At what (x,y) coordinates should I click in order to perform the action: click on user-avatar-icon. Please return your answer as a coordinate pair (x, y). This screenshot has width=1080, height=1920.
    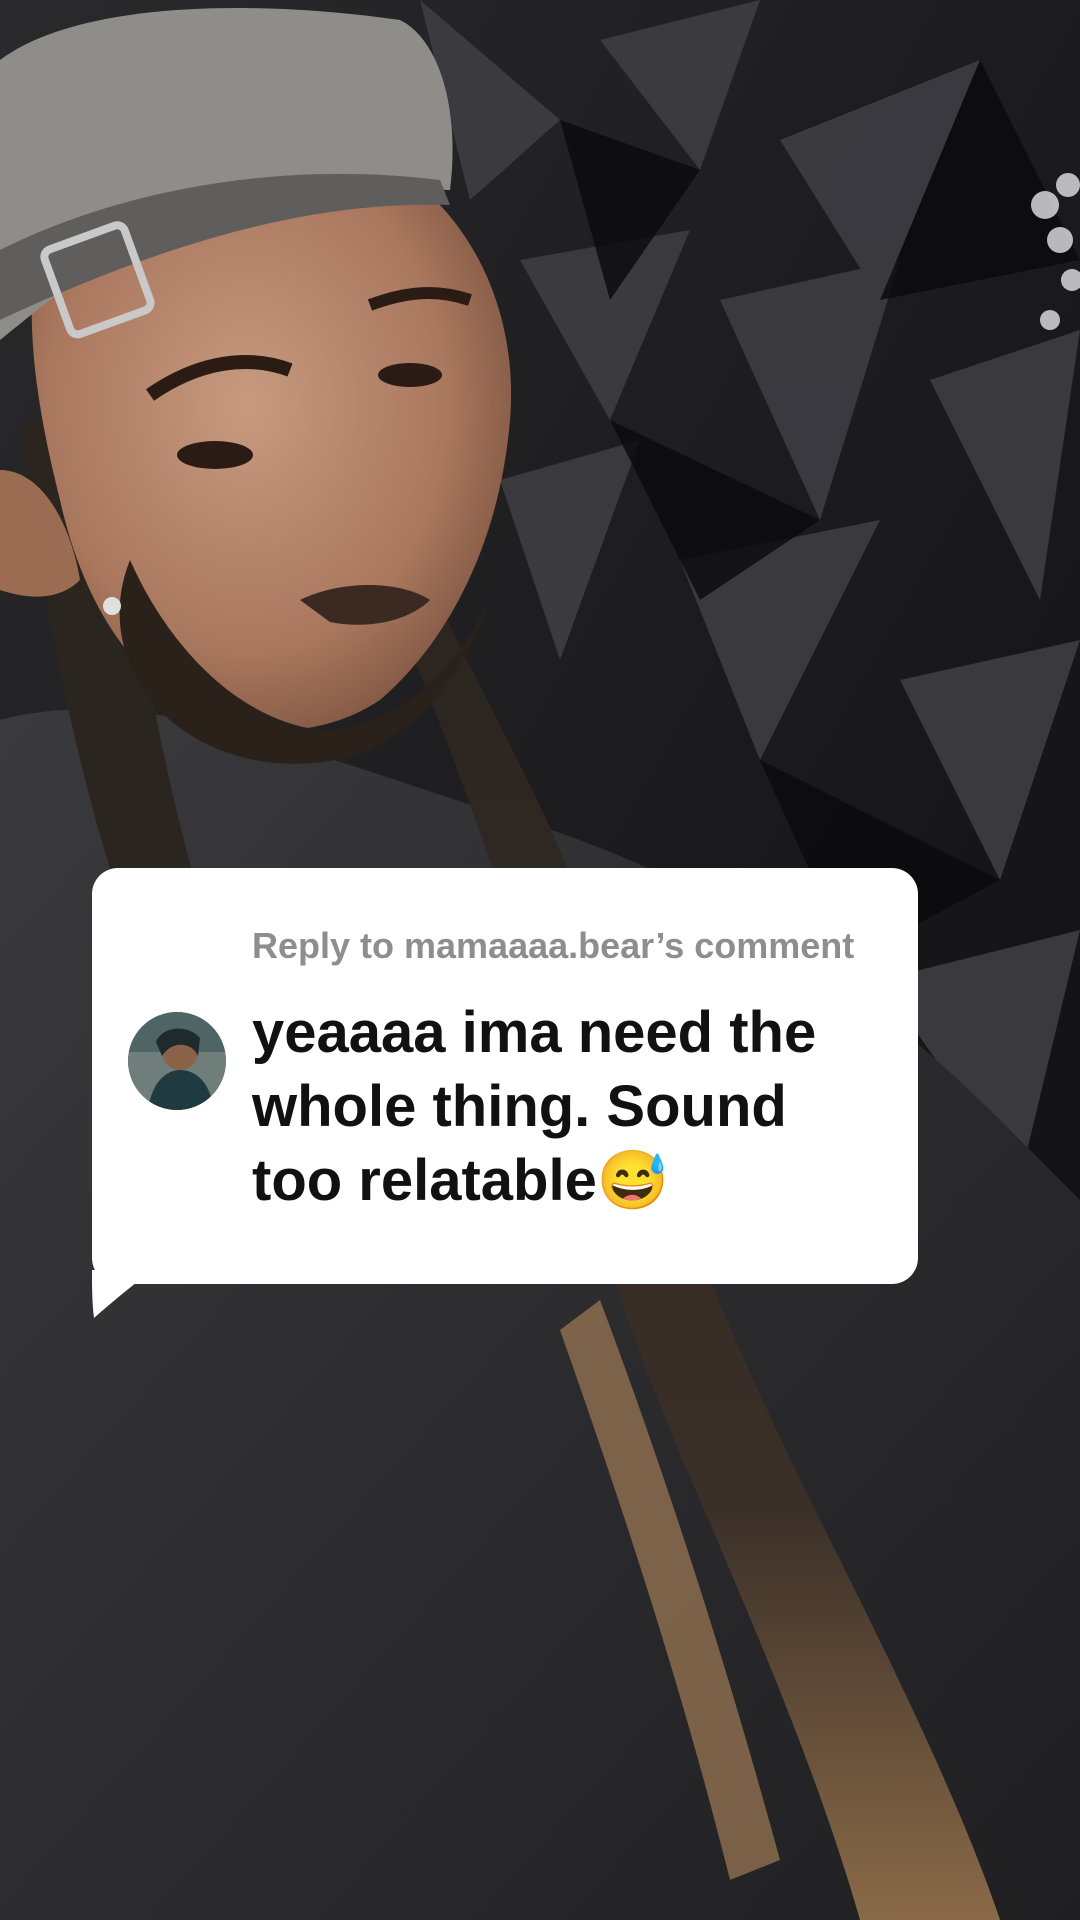
    Looking at the image, I should click on (177, 1061).